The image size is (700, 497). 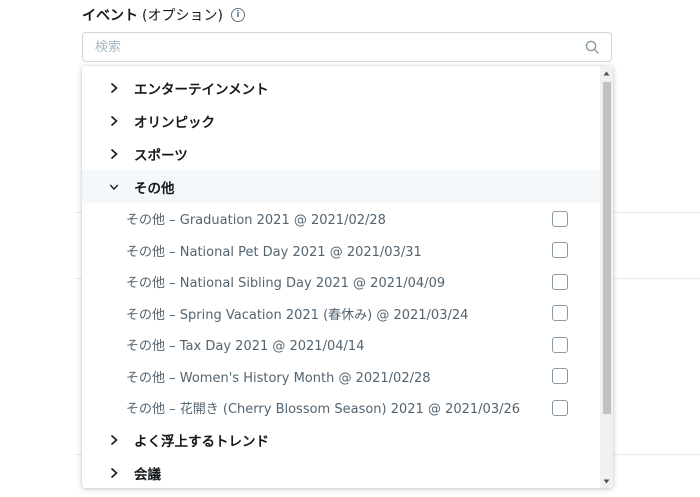 I want to click on category-other: その他, so click(x=341, y=186).